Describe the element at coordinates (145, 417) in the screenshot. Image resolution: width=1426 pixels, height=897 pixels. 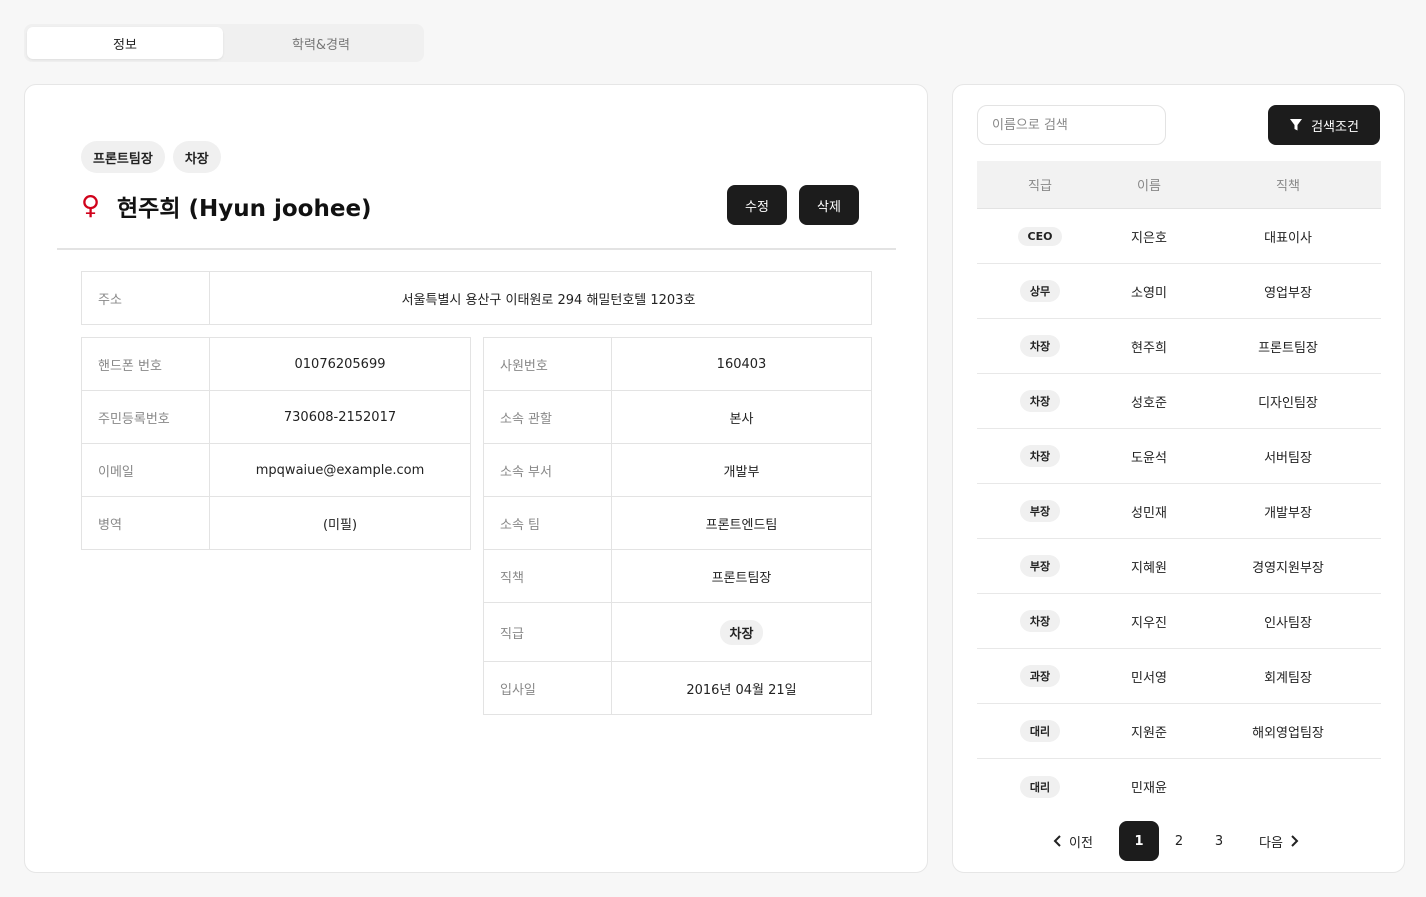
I see `resident-number-label: 주민등록번호` at that location.